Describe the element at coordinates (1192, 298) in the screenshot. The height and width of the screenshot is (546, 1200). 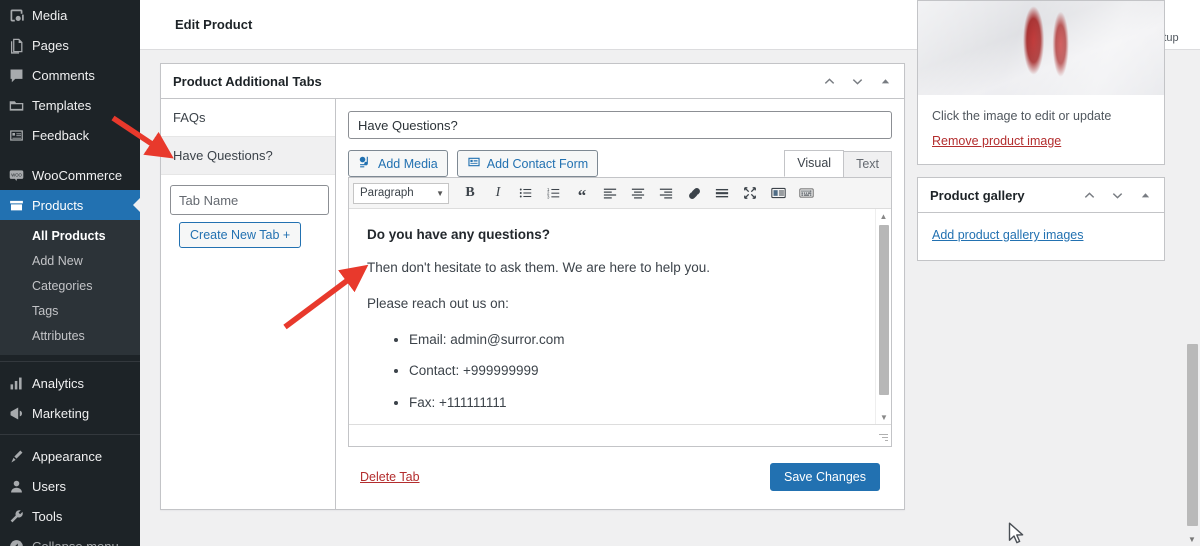
I see `page-scrollbar: ▼` at that location.